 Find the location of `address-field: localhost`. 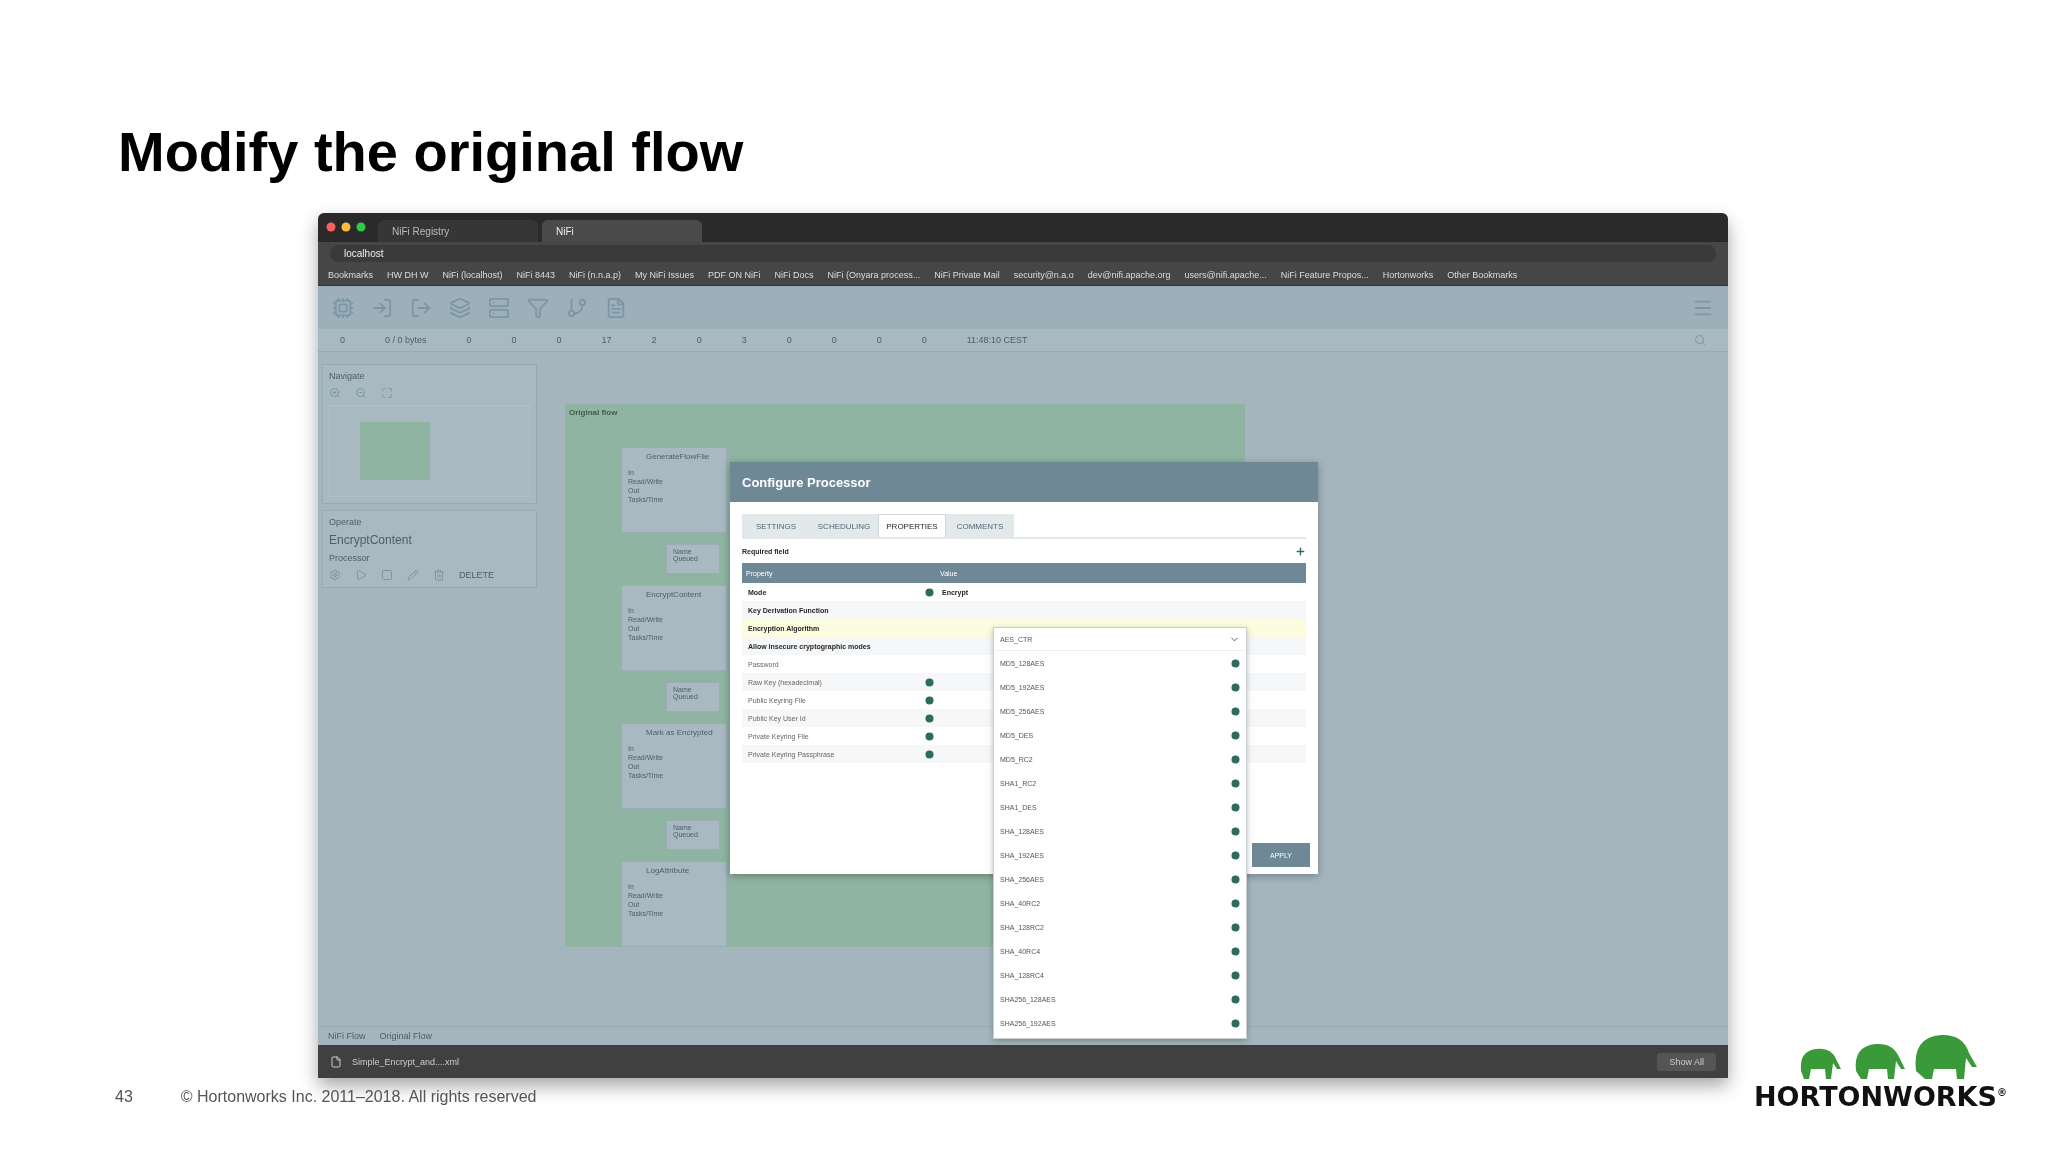

address-field: localhost is located at coordinates (1023, 253).